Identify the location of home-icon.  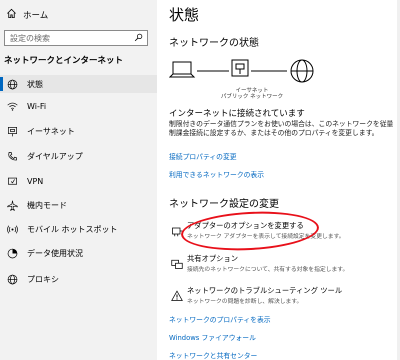
(11, 15).